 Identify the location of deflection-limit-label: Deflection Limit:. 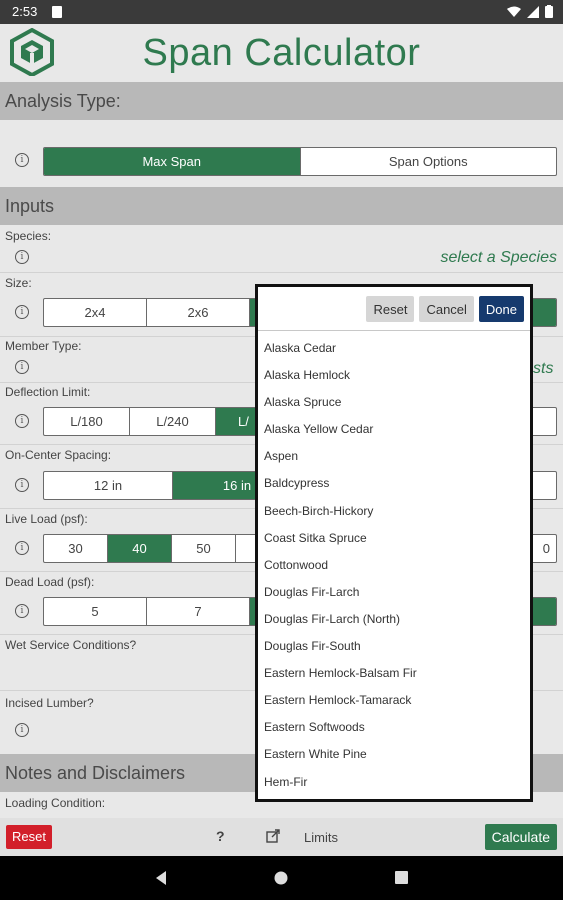
(48, 392).